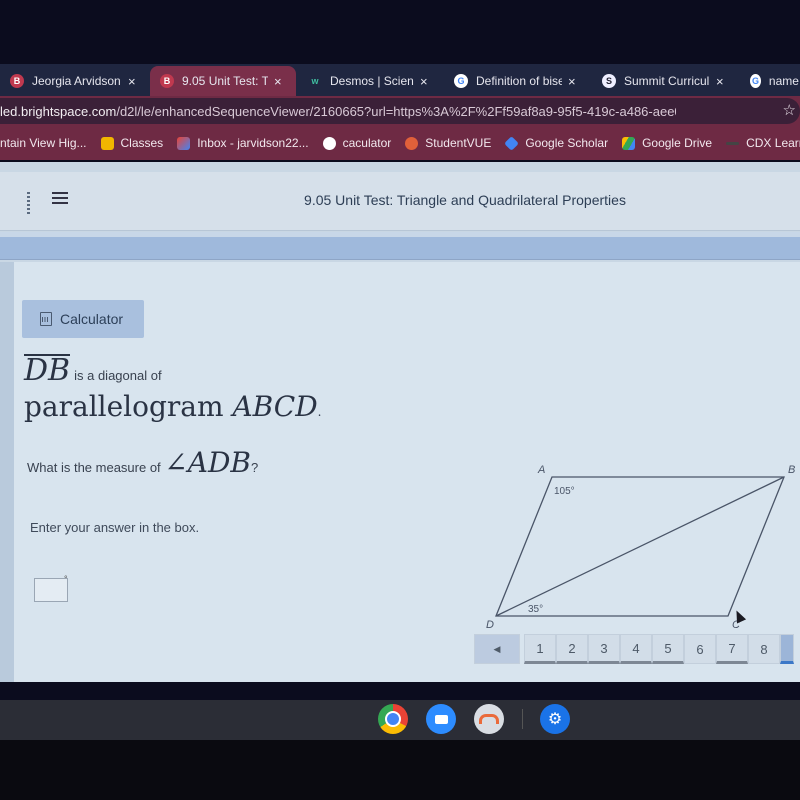 The height and width of the screenshot is (800, 800). What do you see at coordinates (47, 370) in the screenshot?
I see `segment-db: DB` at bounding box center [47, 370].